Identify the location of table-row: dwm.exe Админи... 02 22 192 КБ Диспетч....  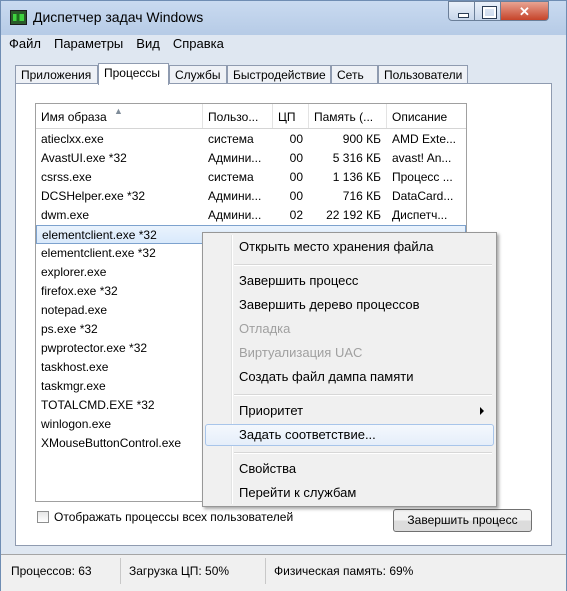
(251, 215).